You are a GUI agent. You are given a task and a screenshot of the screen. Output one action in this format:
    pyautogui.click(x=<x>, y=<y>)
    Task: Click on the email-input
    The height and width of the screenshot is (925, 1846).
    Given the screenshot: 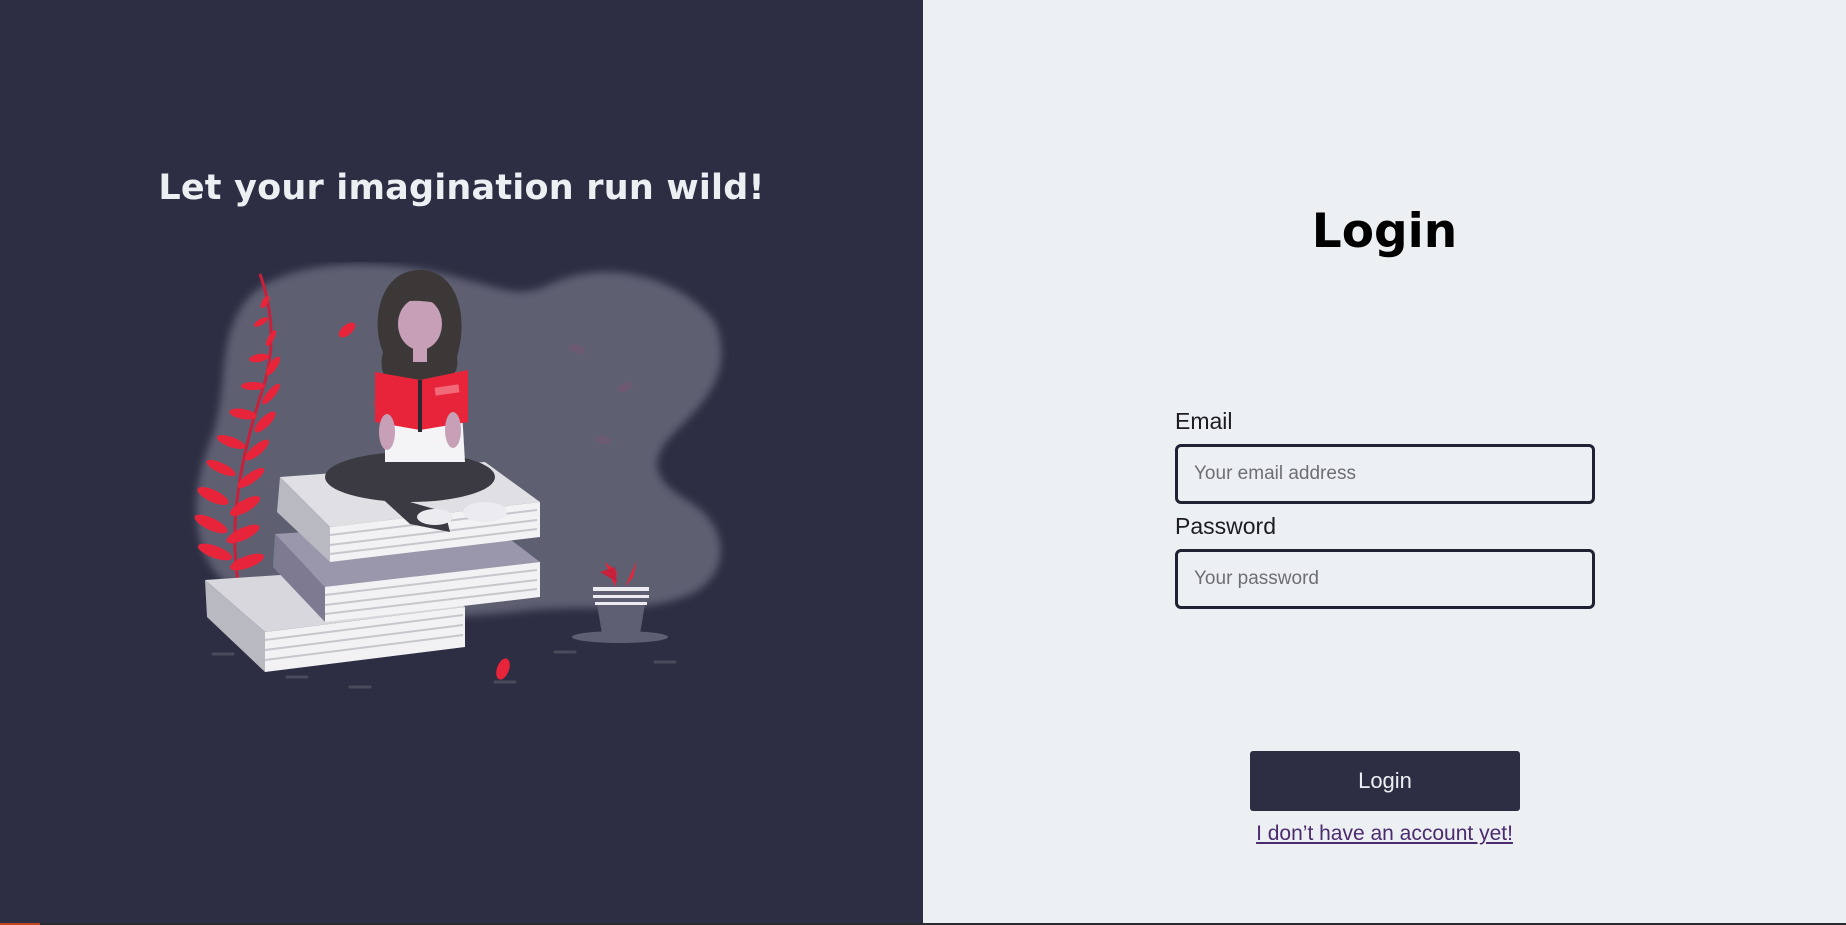 What is the action you would take?
    pyautogui.click(x=1385, y=474)
    